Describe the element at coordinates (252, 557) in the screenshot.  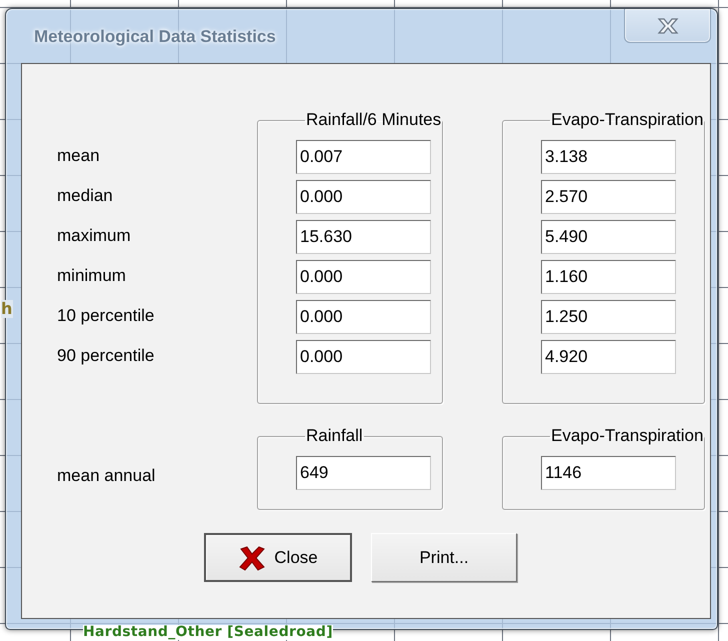
I see `cross-icon` at that location.